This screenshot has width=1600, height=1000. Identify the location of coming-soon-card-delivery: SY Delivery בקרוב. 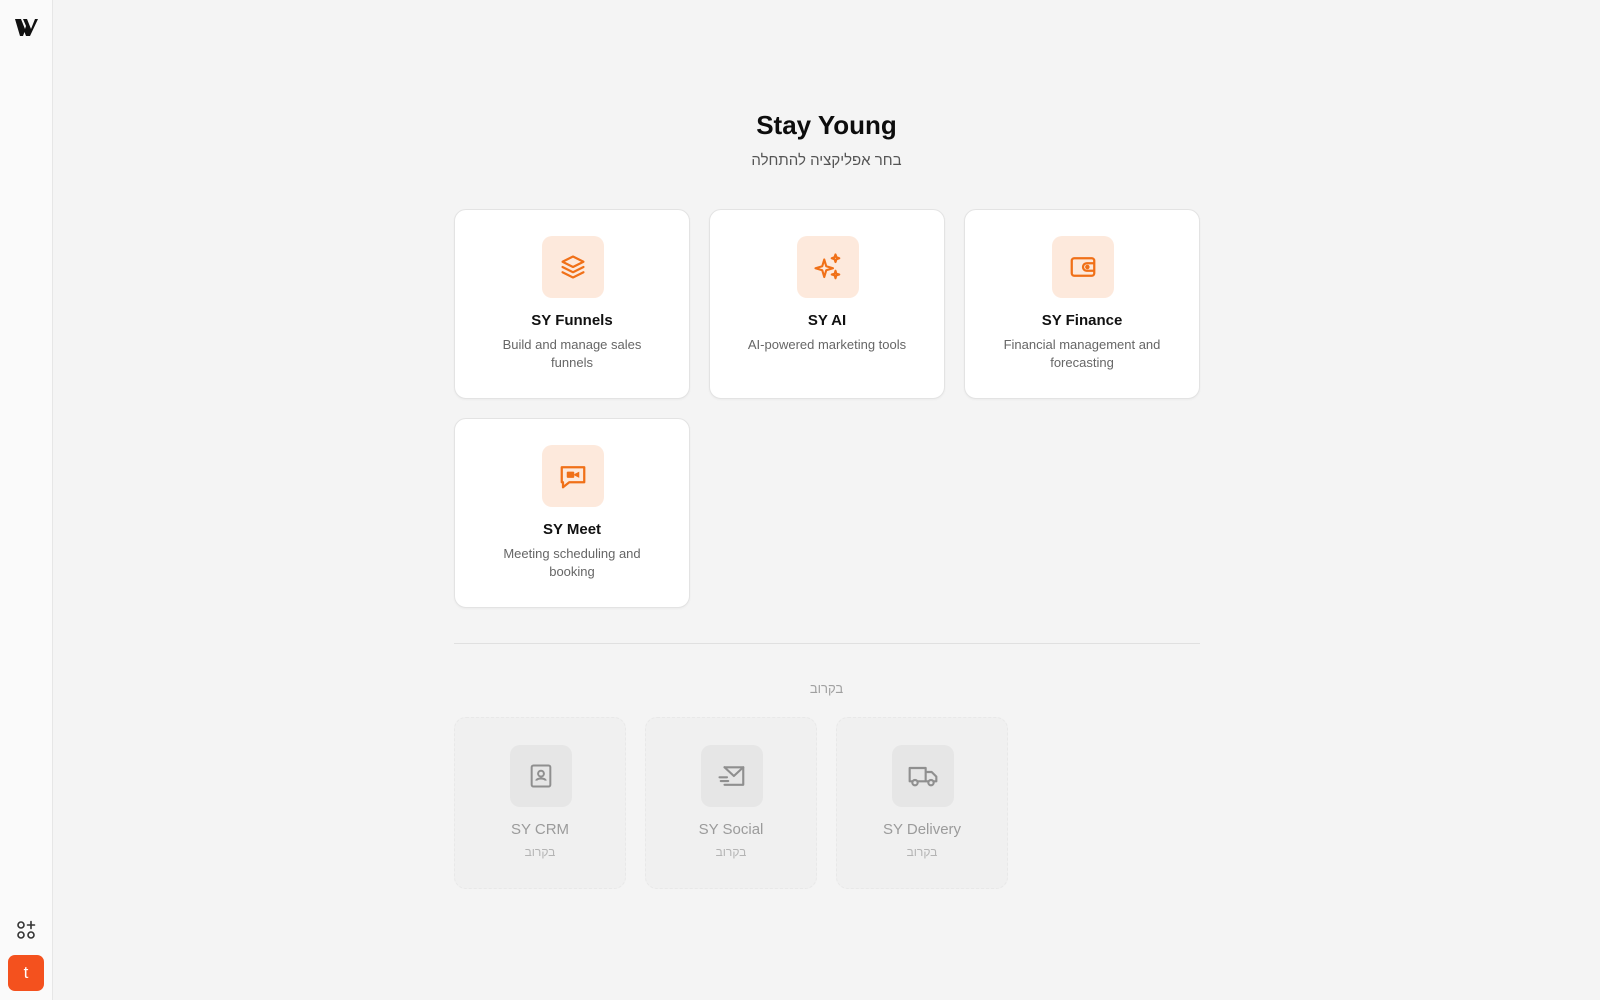
(922, 803).